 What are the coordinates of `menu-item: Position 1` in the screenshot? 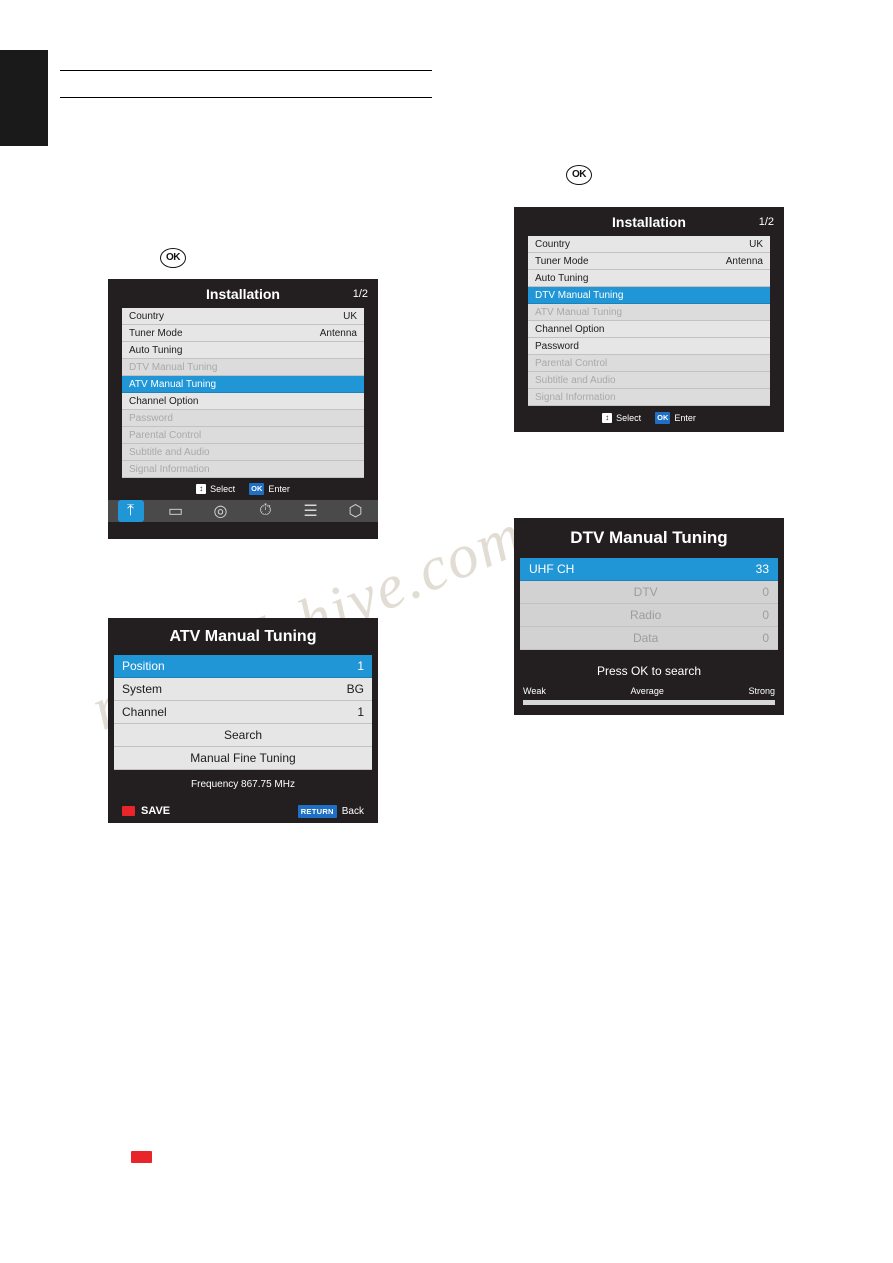 It's located at (243, 666).